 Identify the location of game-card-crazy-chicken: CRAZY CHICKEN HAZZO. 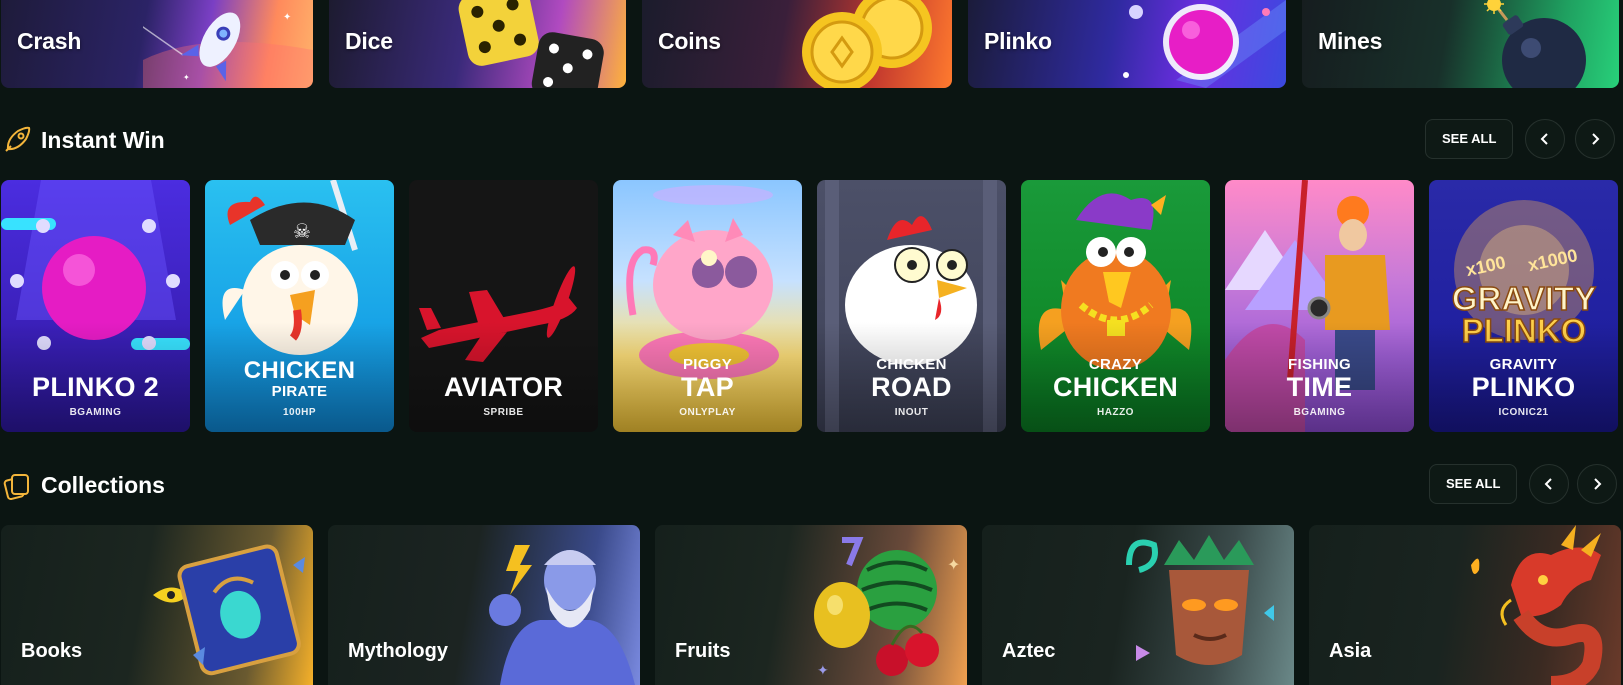
(1115, 306).